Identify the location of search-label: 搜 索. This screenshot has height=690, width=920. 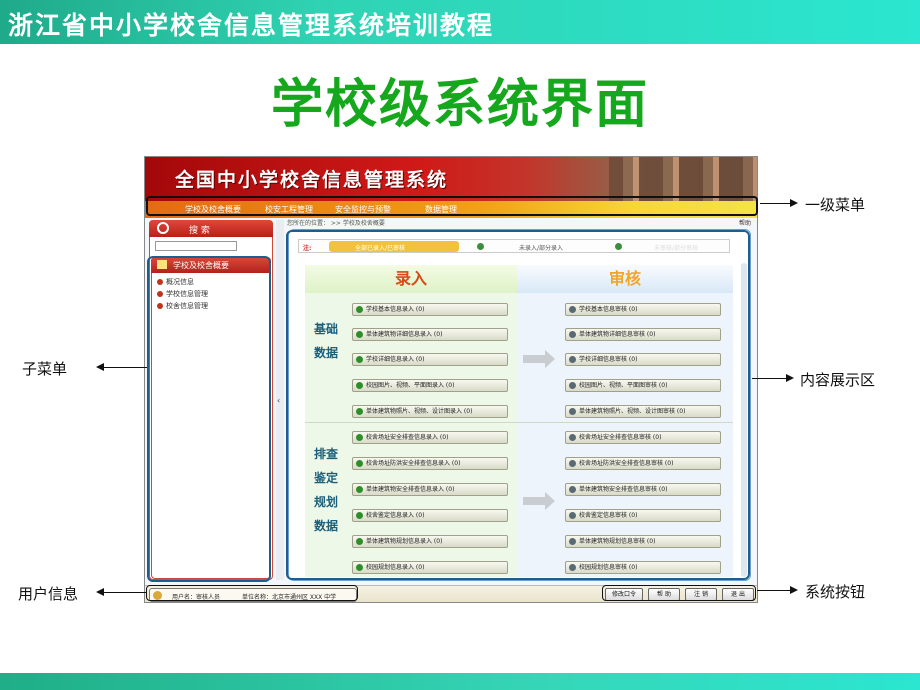
(199, 231).